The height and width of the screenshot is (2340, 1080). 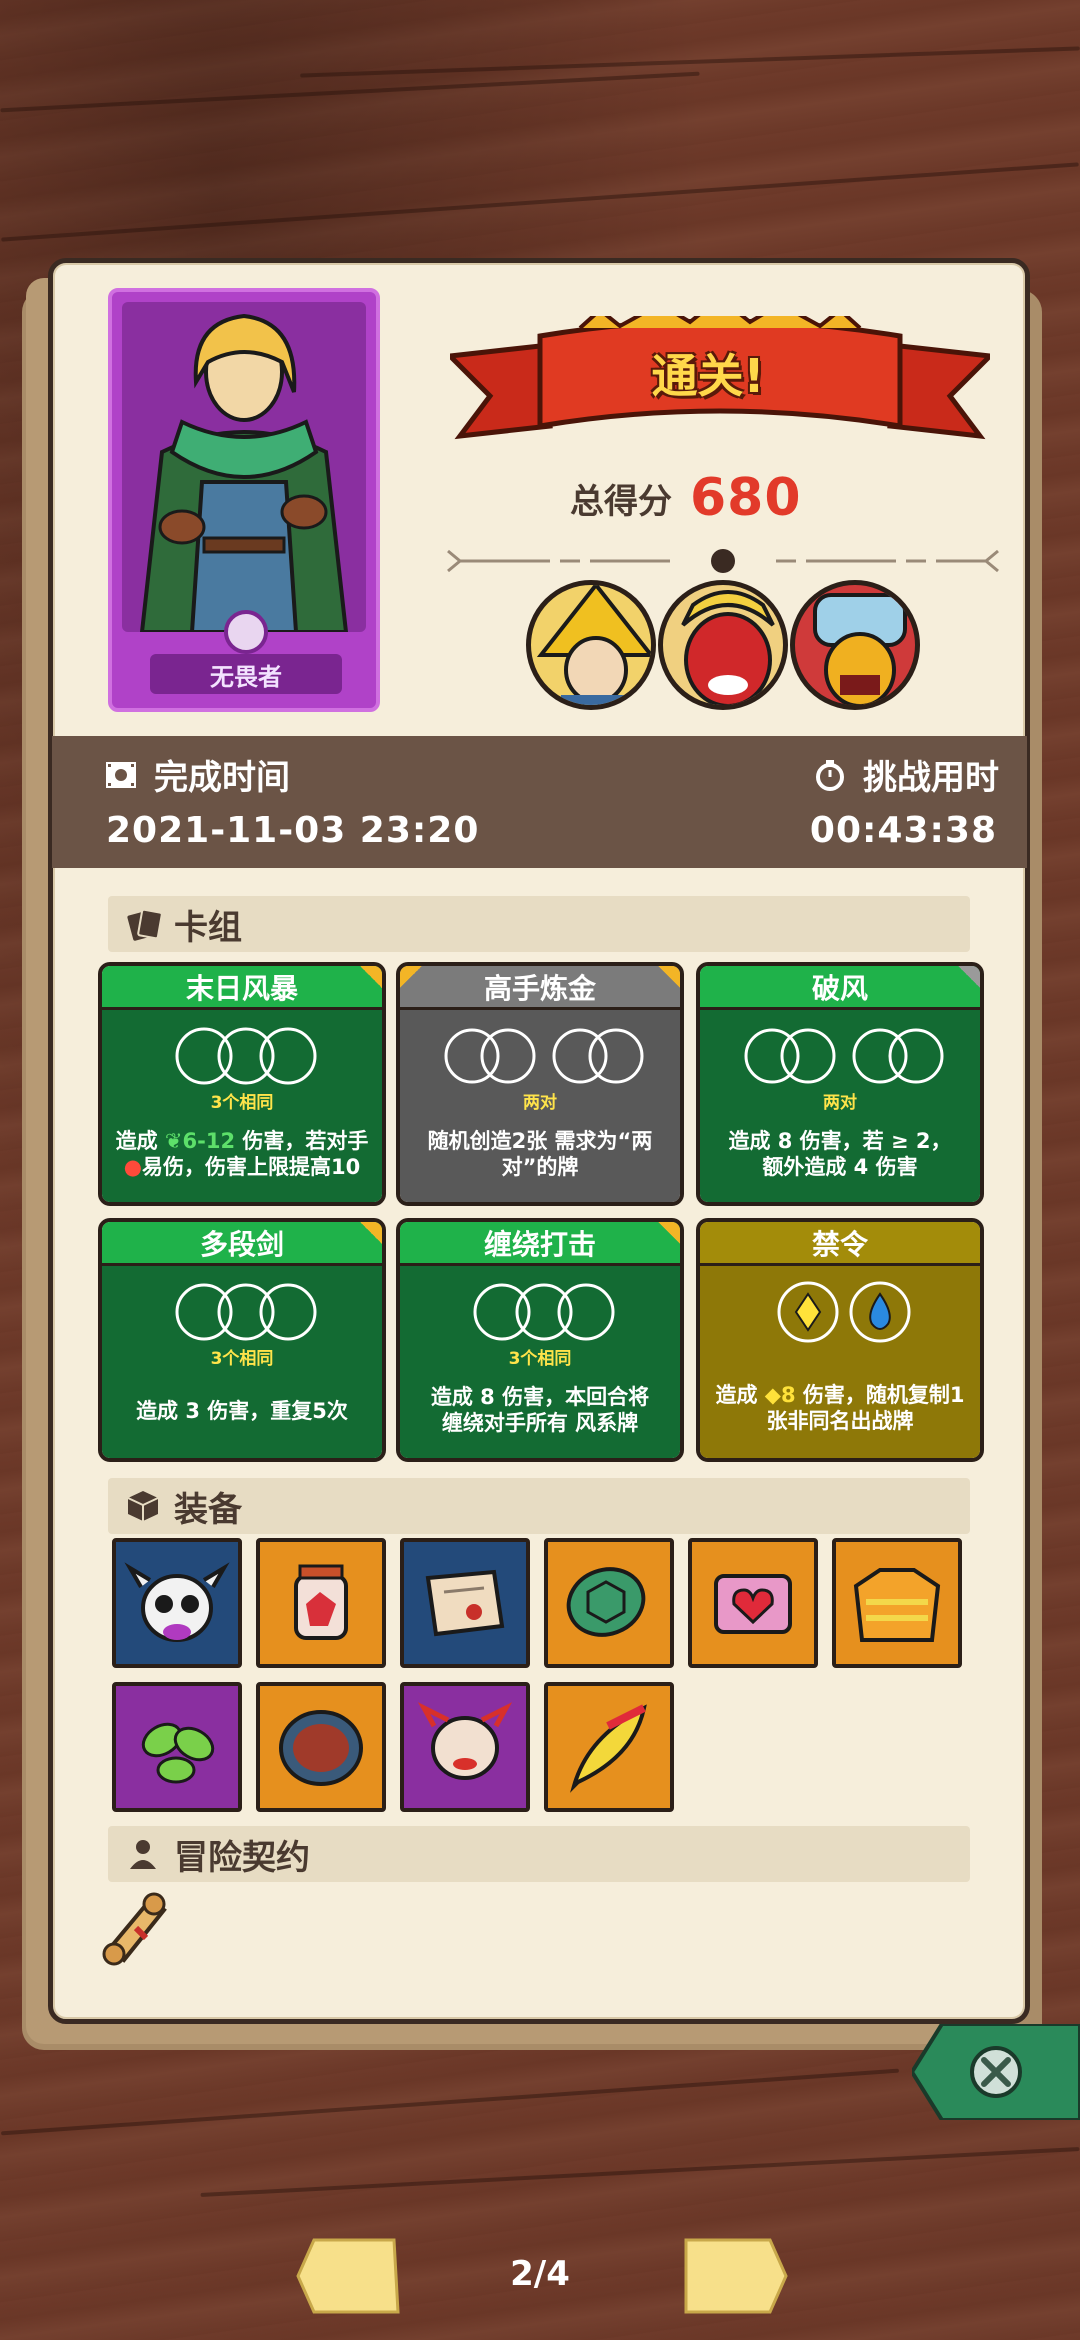 I want to click on deck-section-header: 卡组, so click(x=539, y=924).